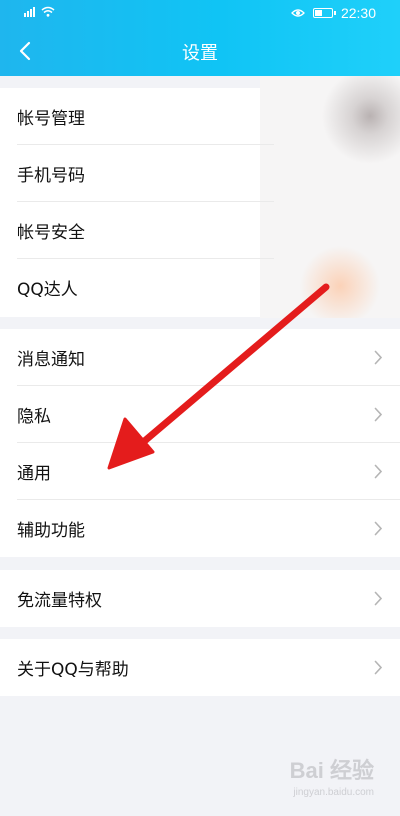 This screenshot has width=400, height=816. I want to click on row-label: 帐号安全, so click(51, 233).